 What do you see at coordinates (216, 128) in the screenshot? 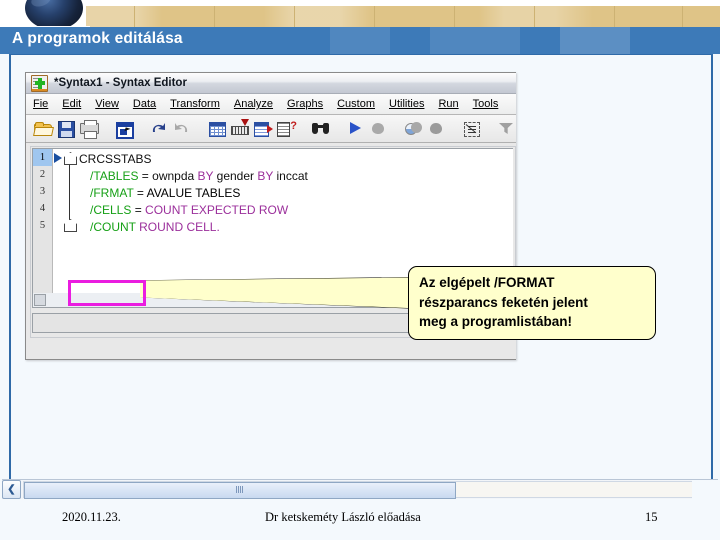
I see `goto-data-icon` at bounding box center [216, 128].